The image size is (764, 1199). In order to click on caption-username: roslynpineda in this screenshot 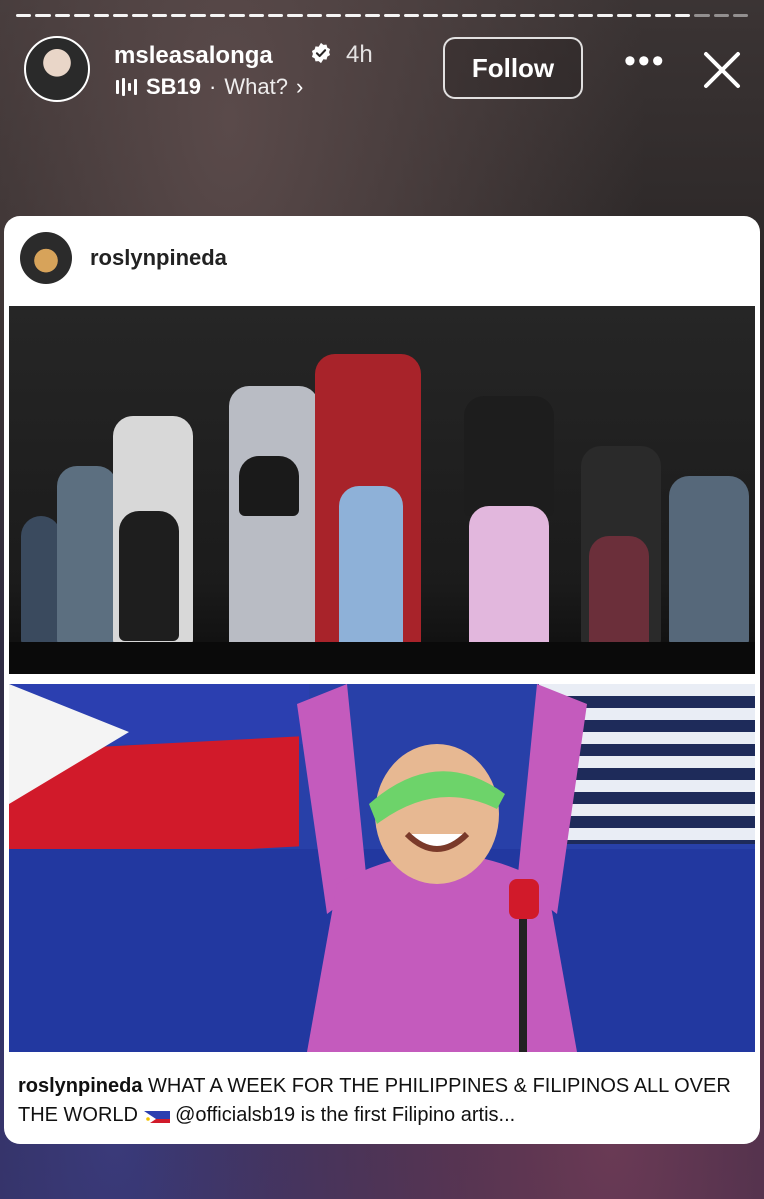, I will do `click(80, 1086)`.